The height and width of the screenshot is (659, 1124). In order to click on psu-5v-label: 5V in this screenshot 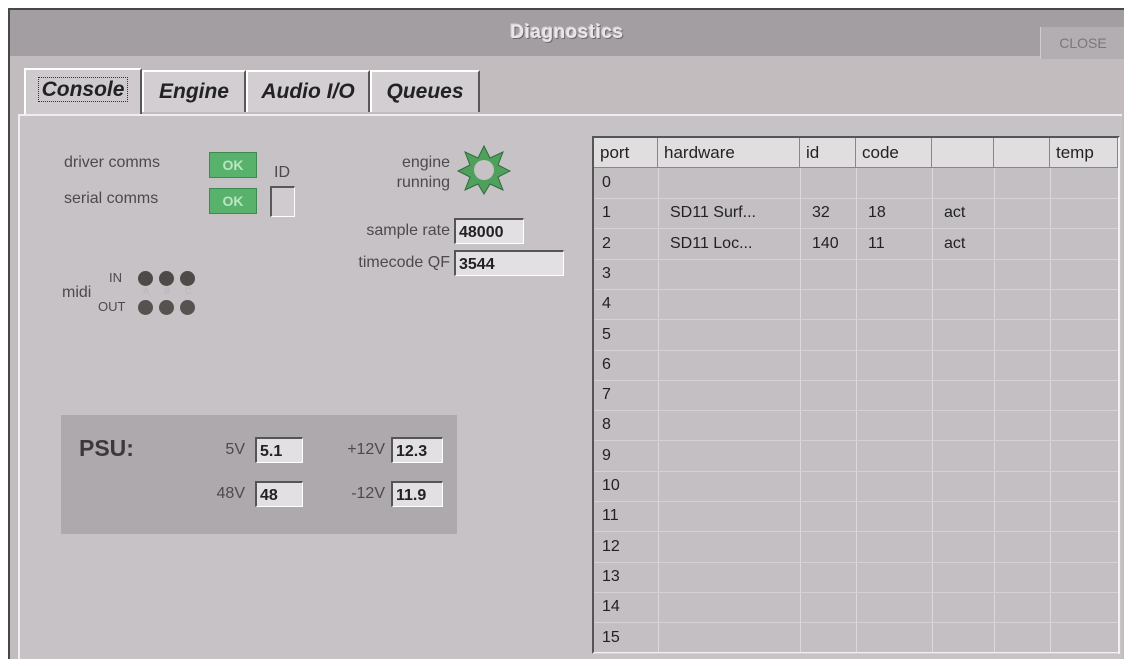, I will do `click(235, 449)`.